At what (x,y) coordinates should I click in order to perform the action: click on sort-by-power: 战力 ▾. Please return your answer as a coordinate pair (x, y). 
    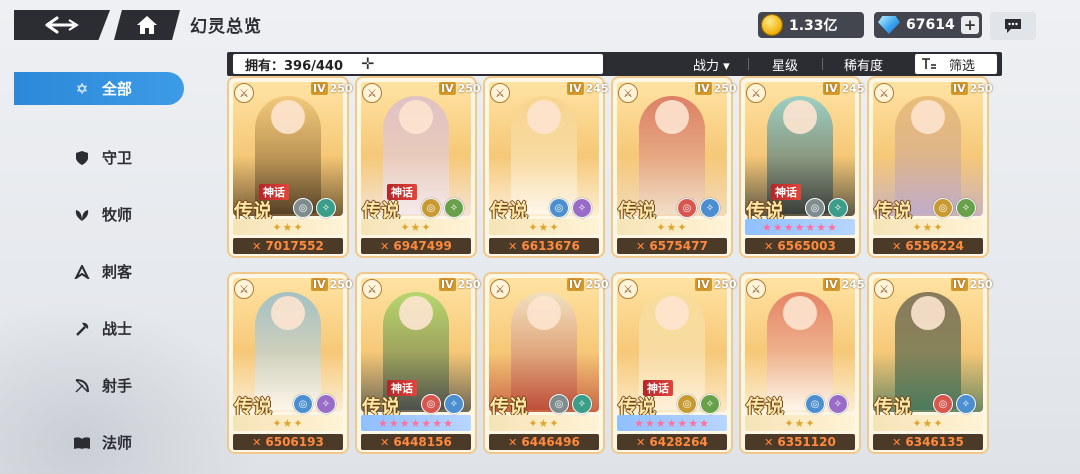
    Looking at the image, I should click on (711, 64).